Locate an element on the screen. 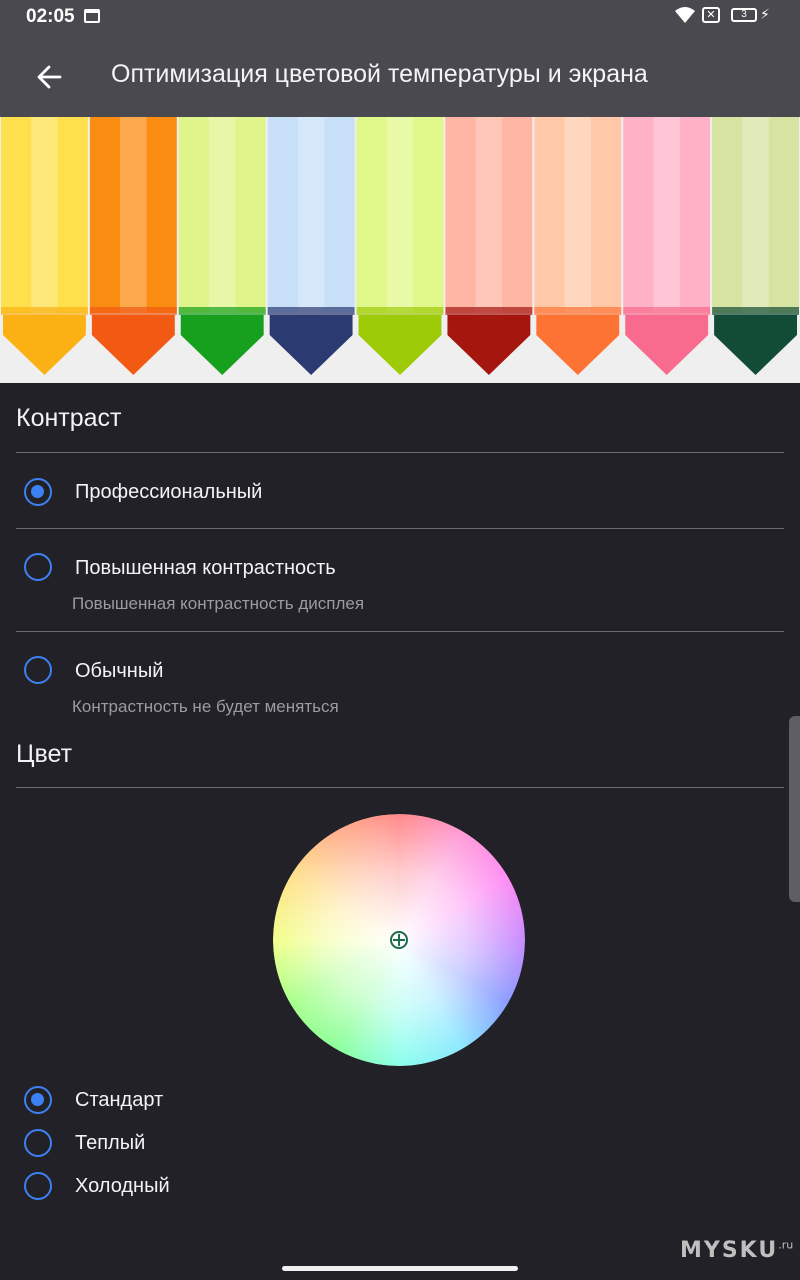 The image size is (800, 1280). color-wheel-graphic is located at coordinates (399, 940).